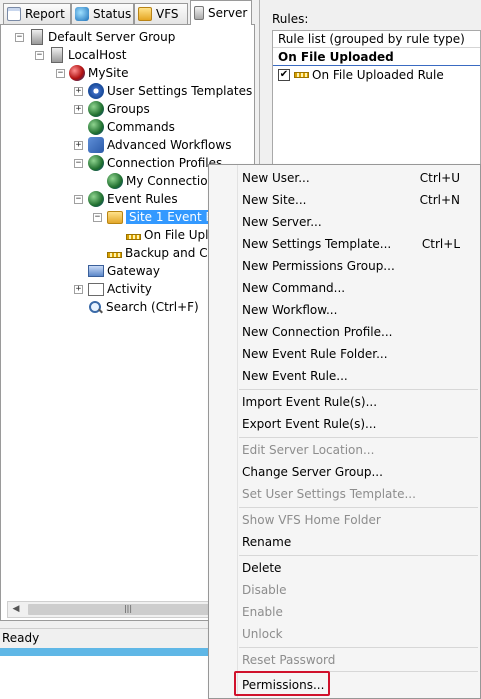  I want to click on rule-list-item: ✔ On File Uploaded Rule, so click(361, 75).